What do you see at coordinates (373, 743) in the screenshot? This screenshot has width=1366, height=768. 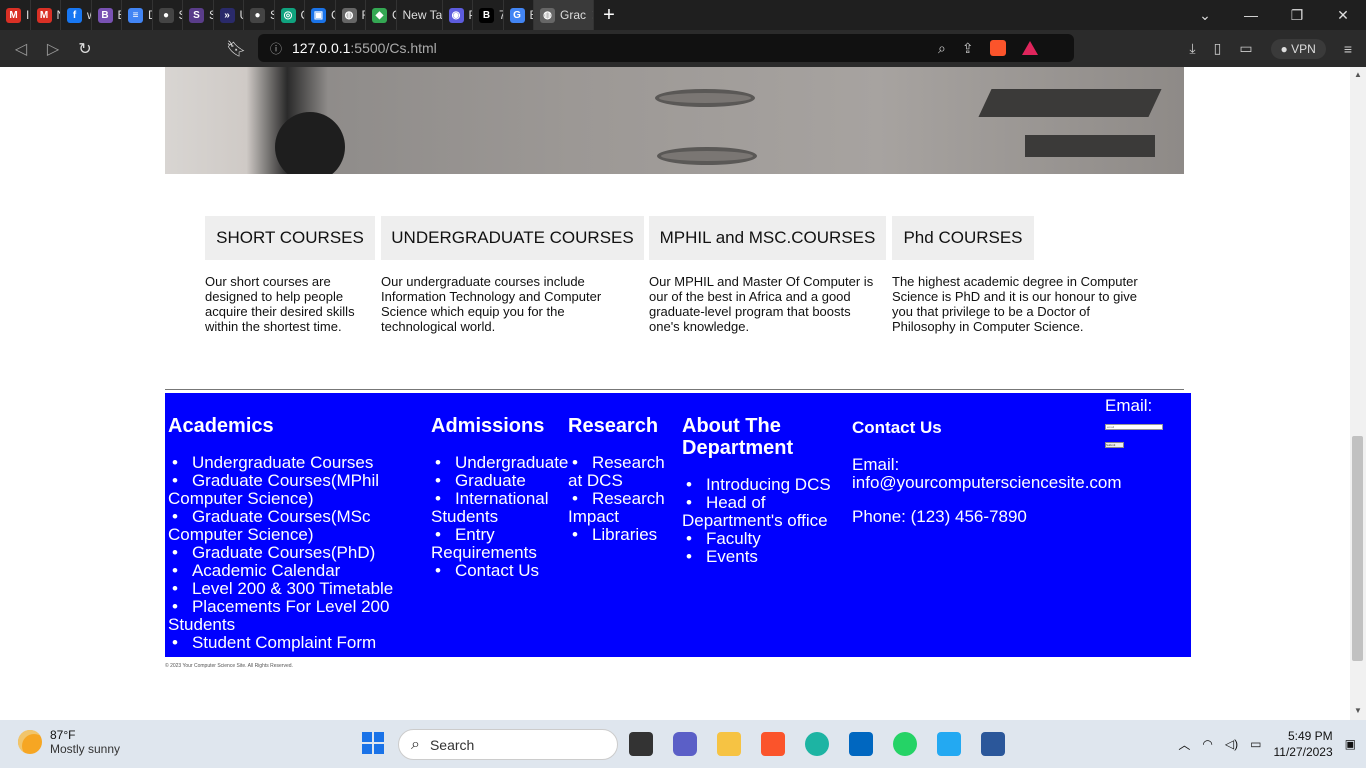 I see `start-button` at bounding box center [373, 743].